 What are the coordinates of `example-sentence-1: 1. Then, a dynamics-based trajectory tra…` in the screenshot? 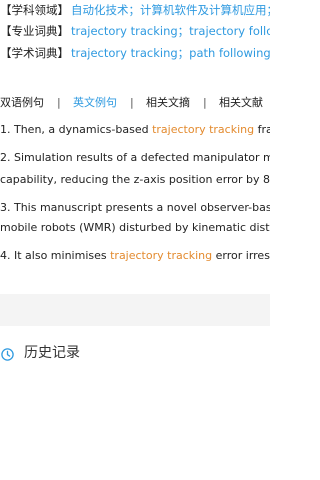 It's located at (135, 130).